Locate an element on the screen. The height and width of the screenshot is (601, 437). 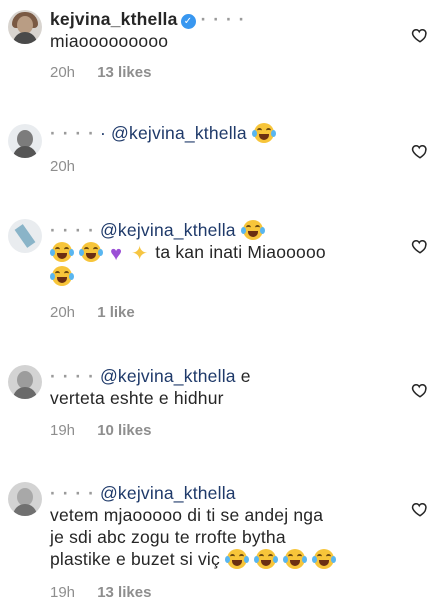
comment-body: · · · · · @kejvina_kthella is located at coordinates (223, 133).